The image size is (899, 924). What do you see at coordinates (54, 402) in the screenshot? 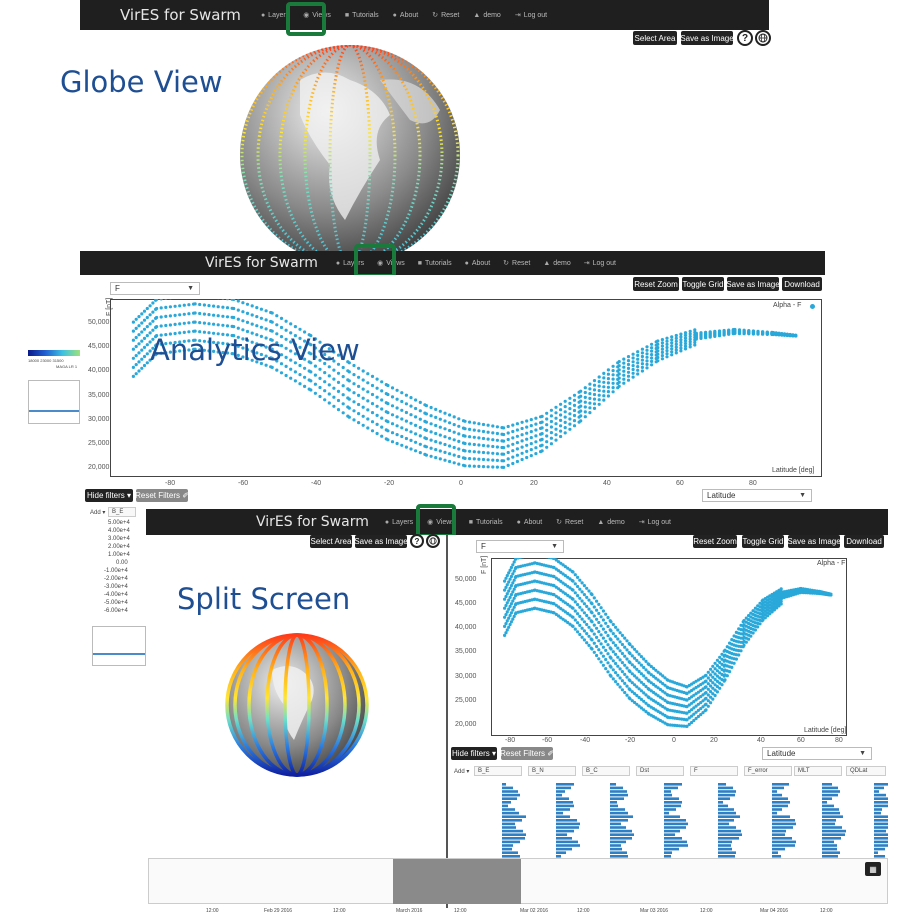
I see `time-slider-left` at bounding box center [54, 402].